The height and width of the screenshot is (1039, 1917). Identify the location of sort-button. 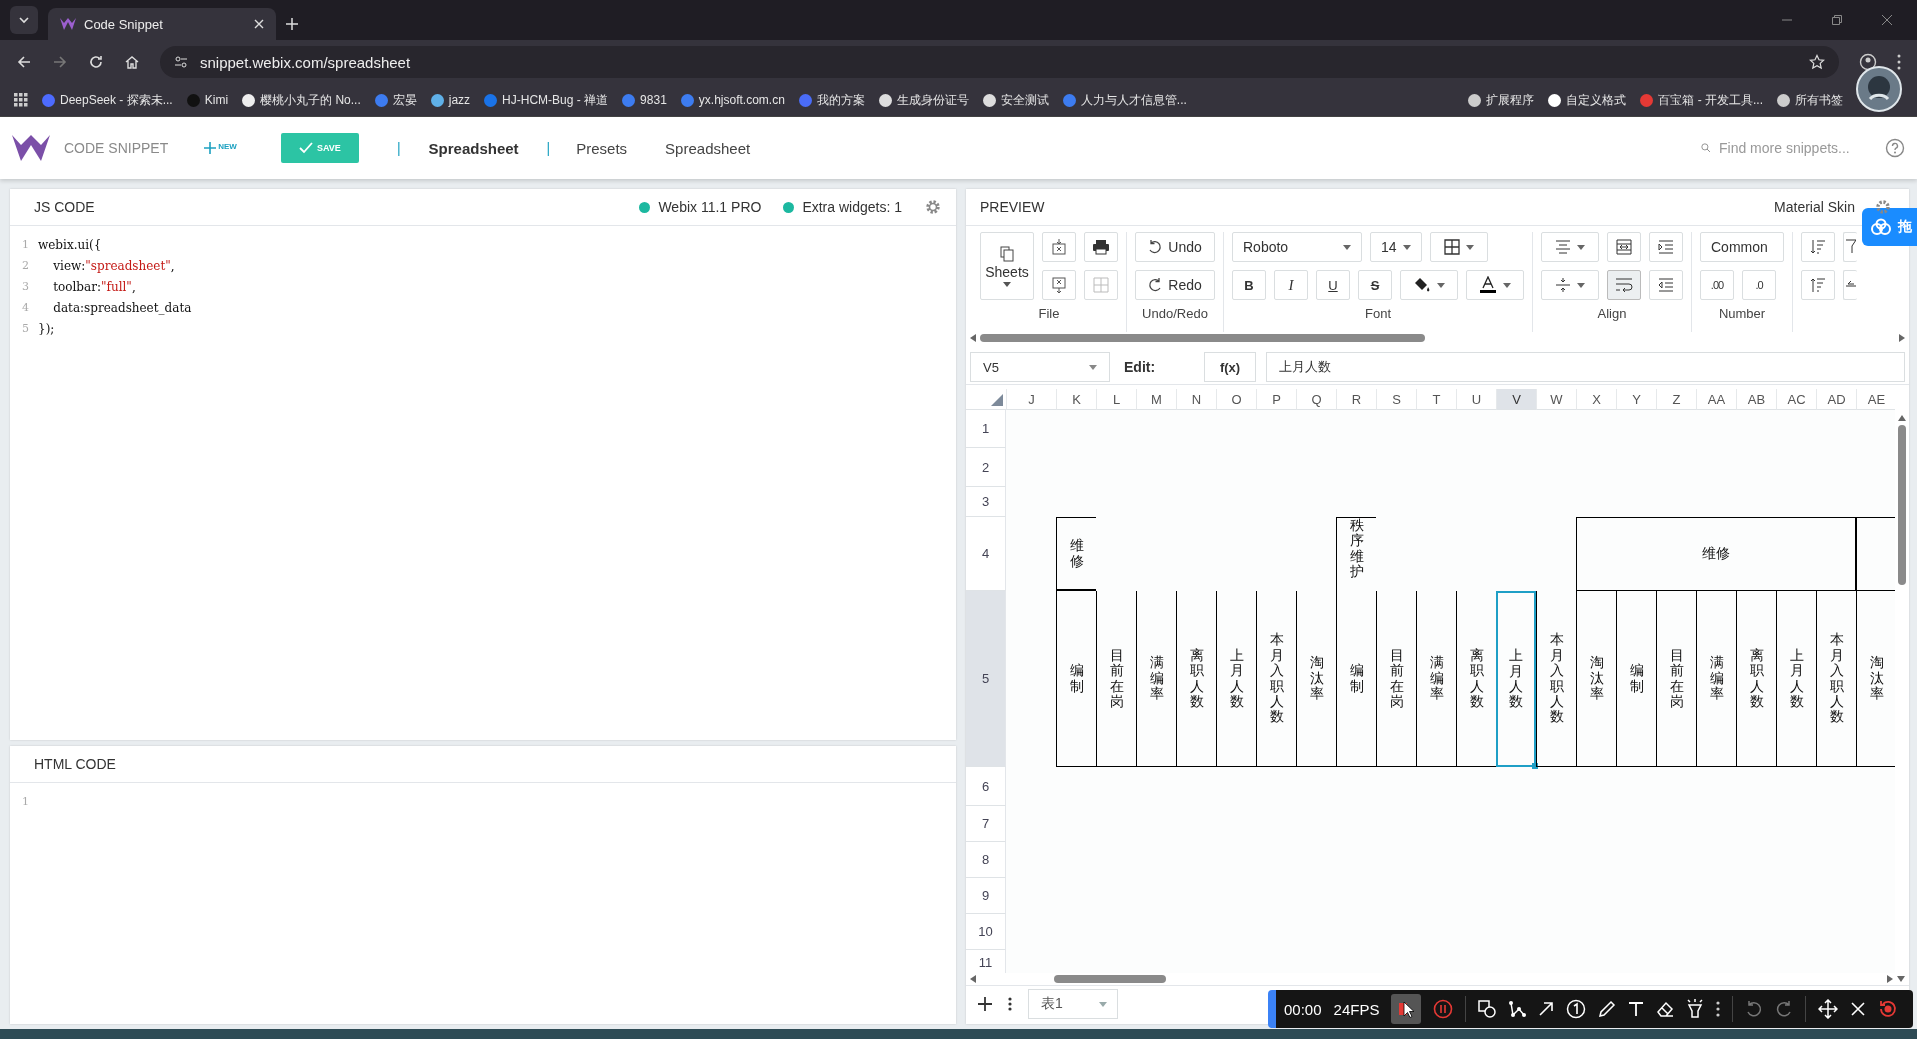
(1818, 285).